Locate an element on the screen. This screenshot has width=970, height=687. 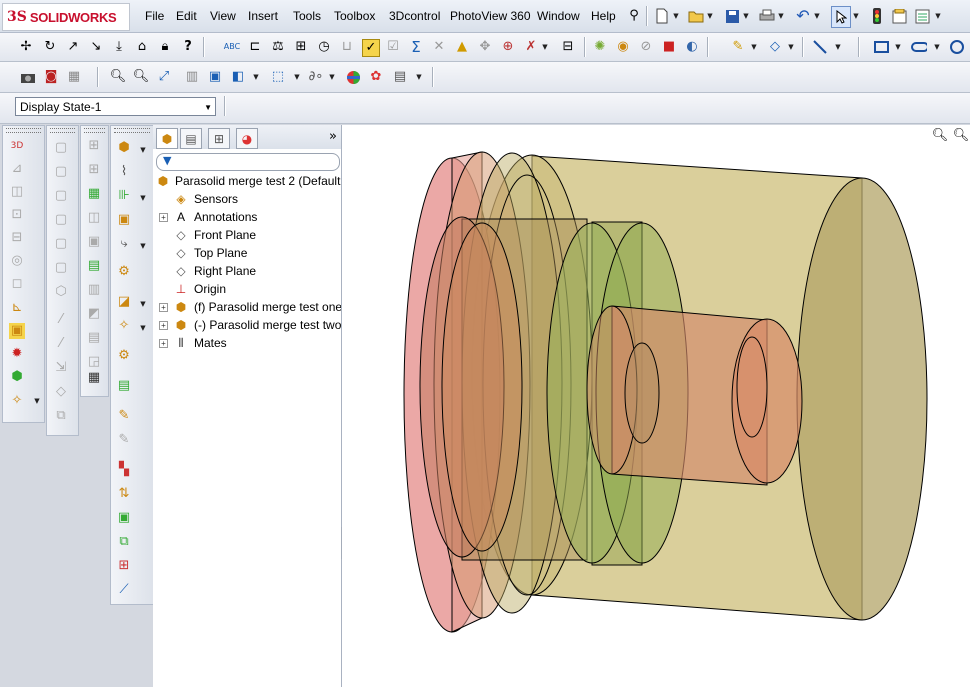
view-toolbar-dropdown-icon: ▼ is located at coordinates (419, 77).